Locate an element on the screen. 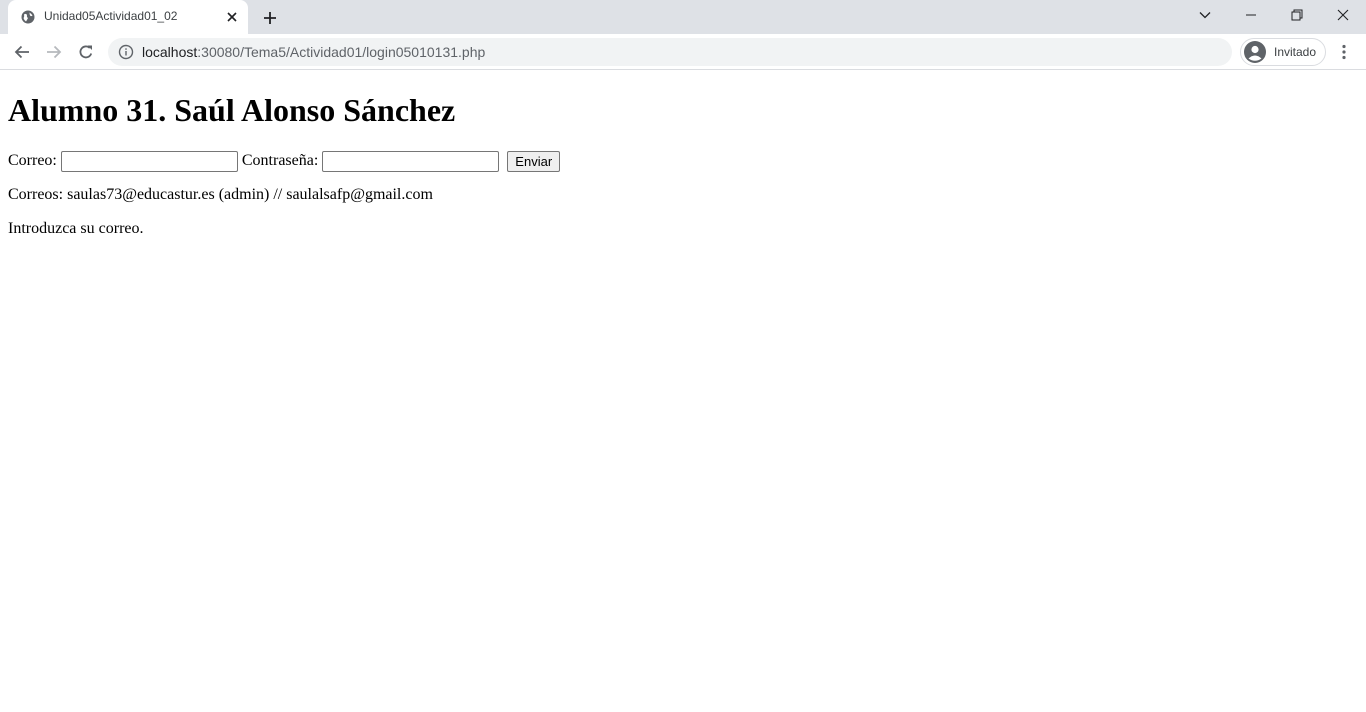 The height and width of the screenshot is (712, 1366). browser-menu-button is located at coordinates (1344, 52).